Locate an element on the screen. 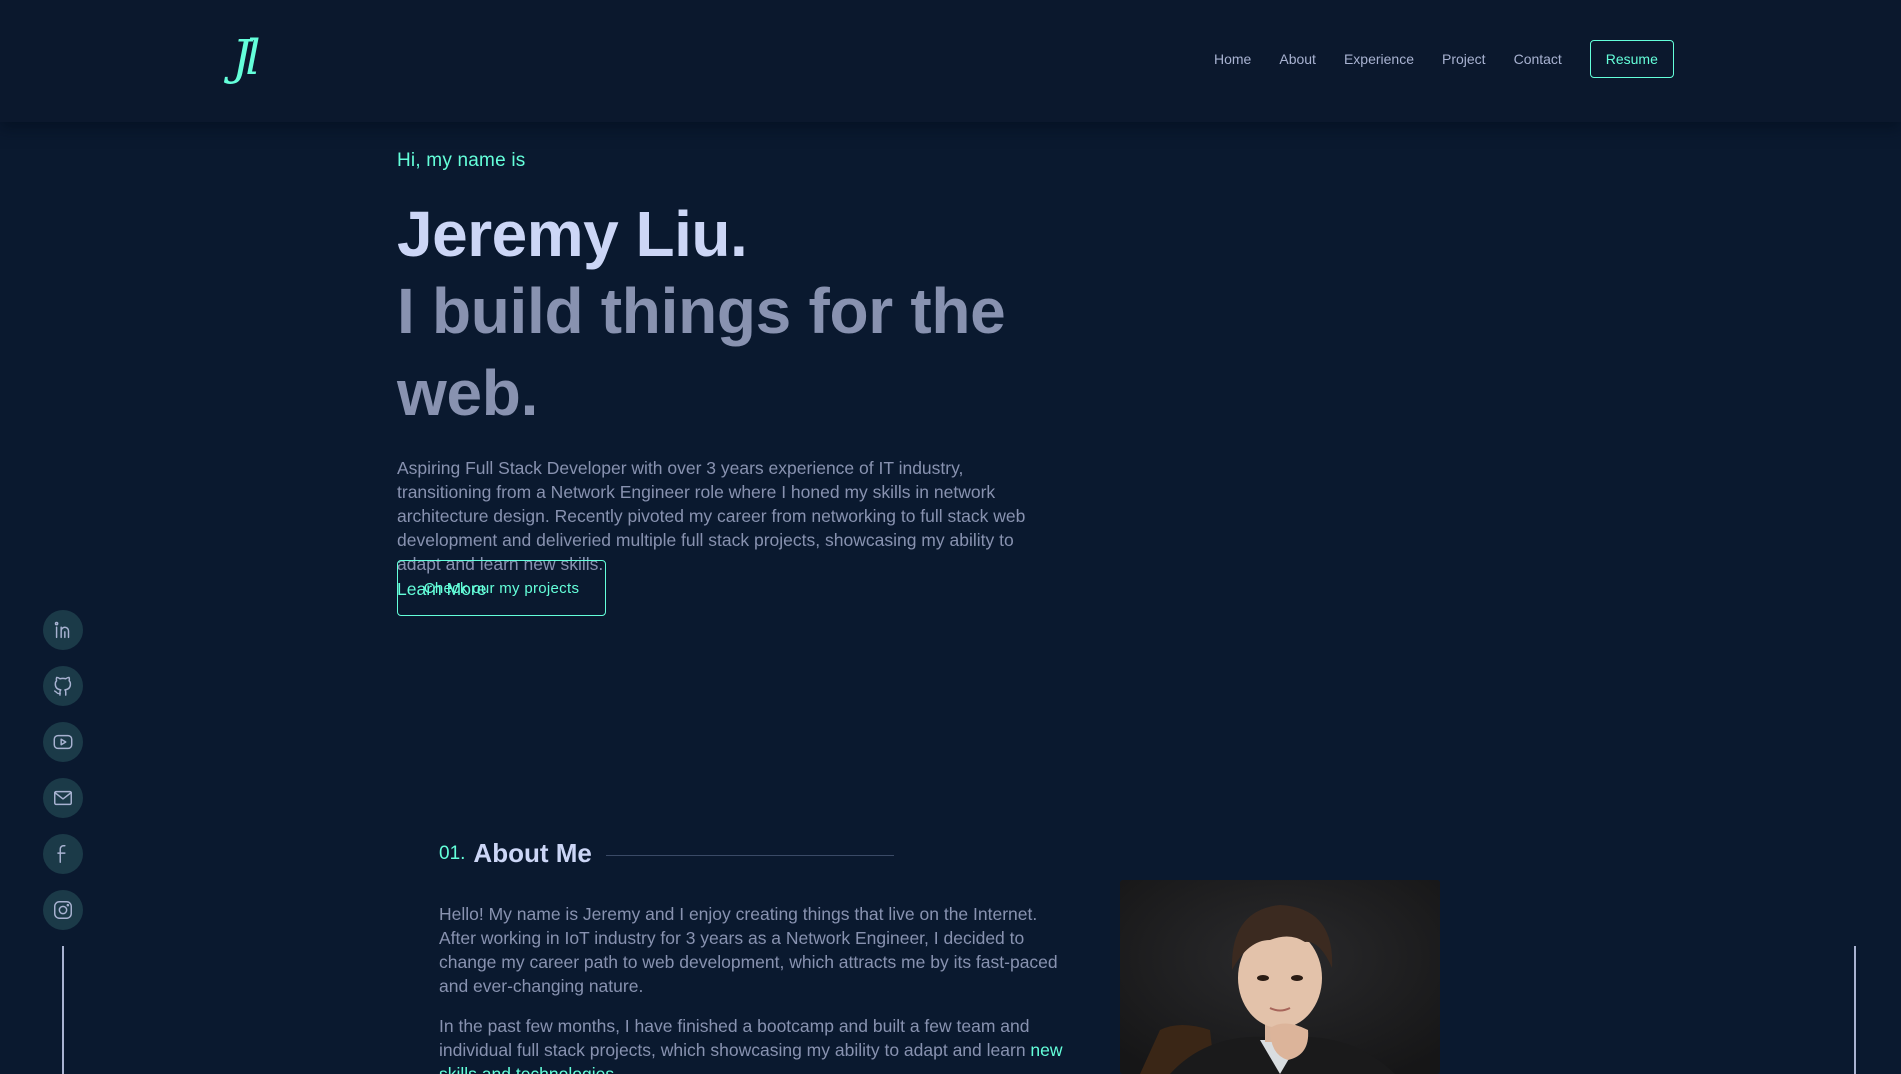  about-divider is located at coordinates (750, 855).